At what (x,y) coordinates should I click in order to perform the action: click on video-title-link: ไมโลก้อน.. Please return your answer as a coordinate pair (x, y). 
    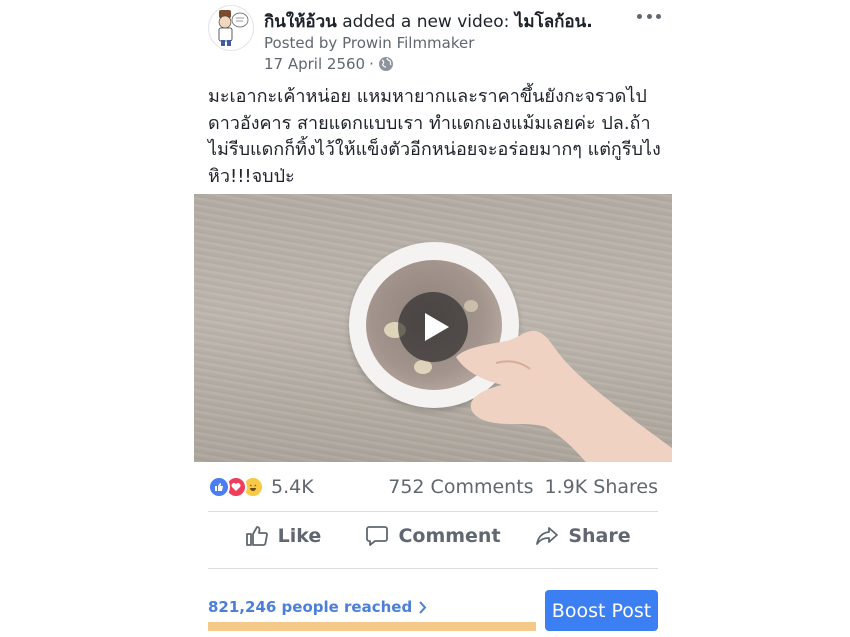
    Looking at the image, I should click on (554, 22).